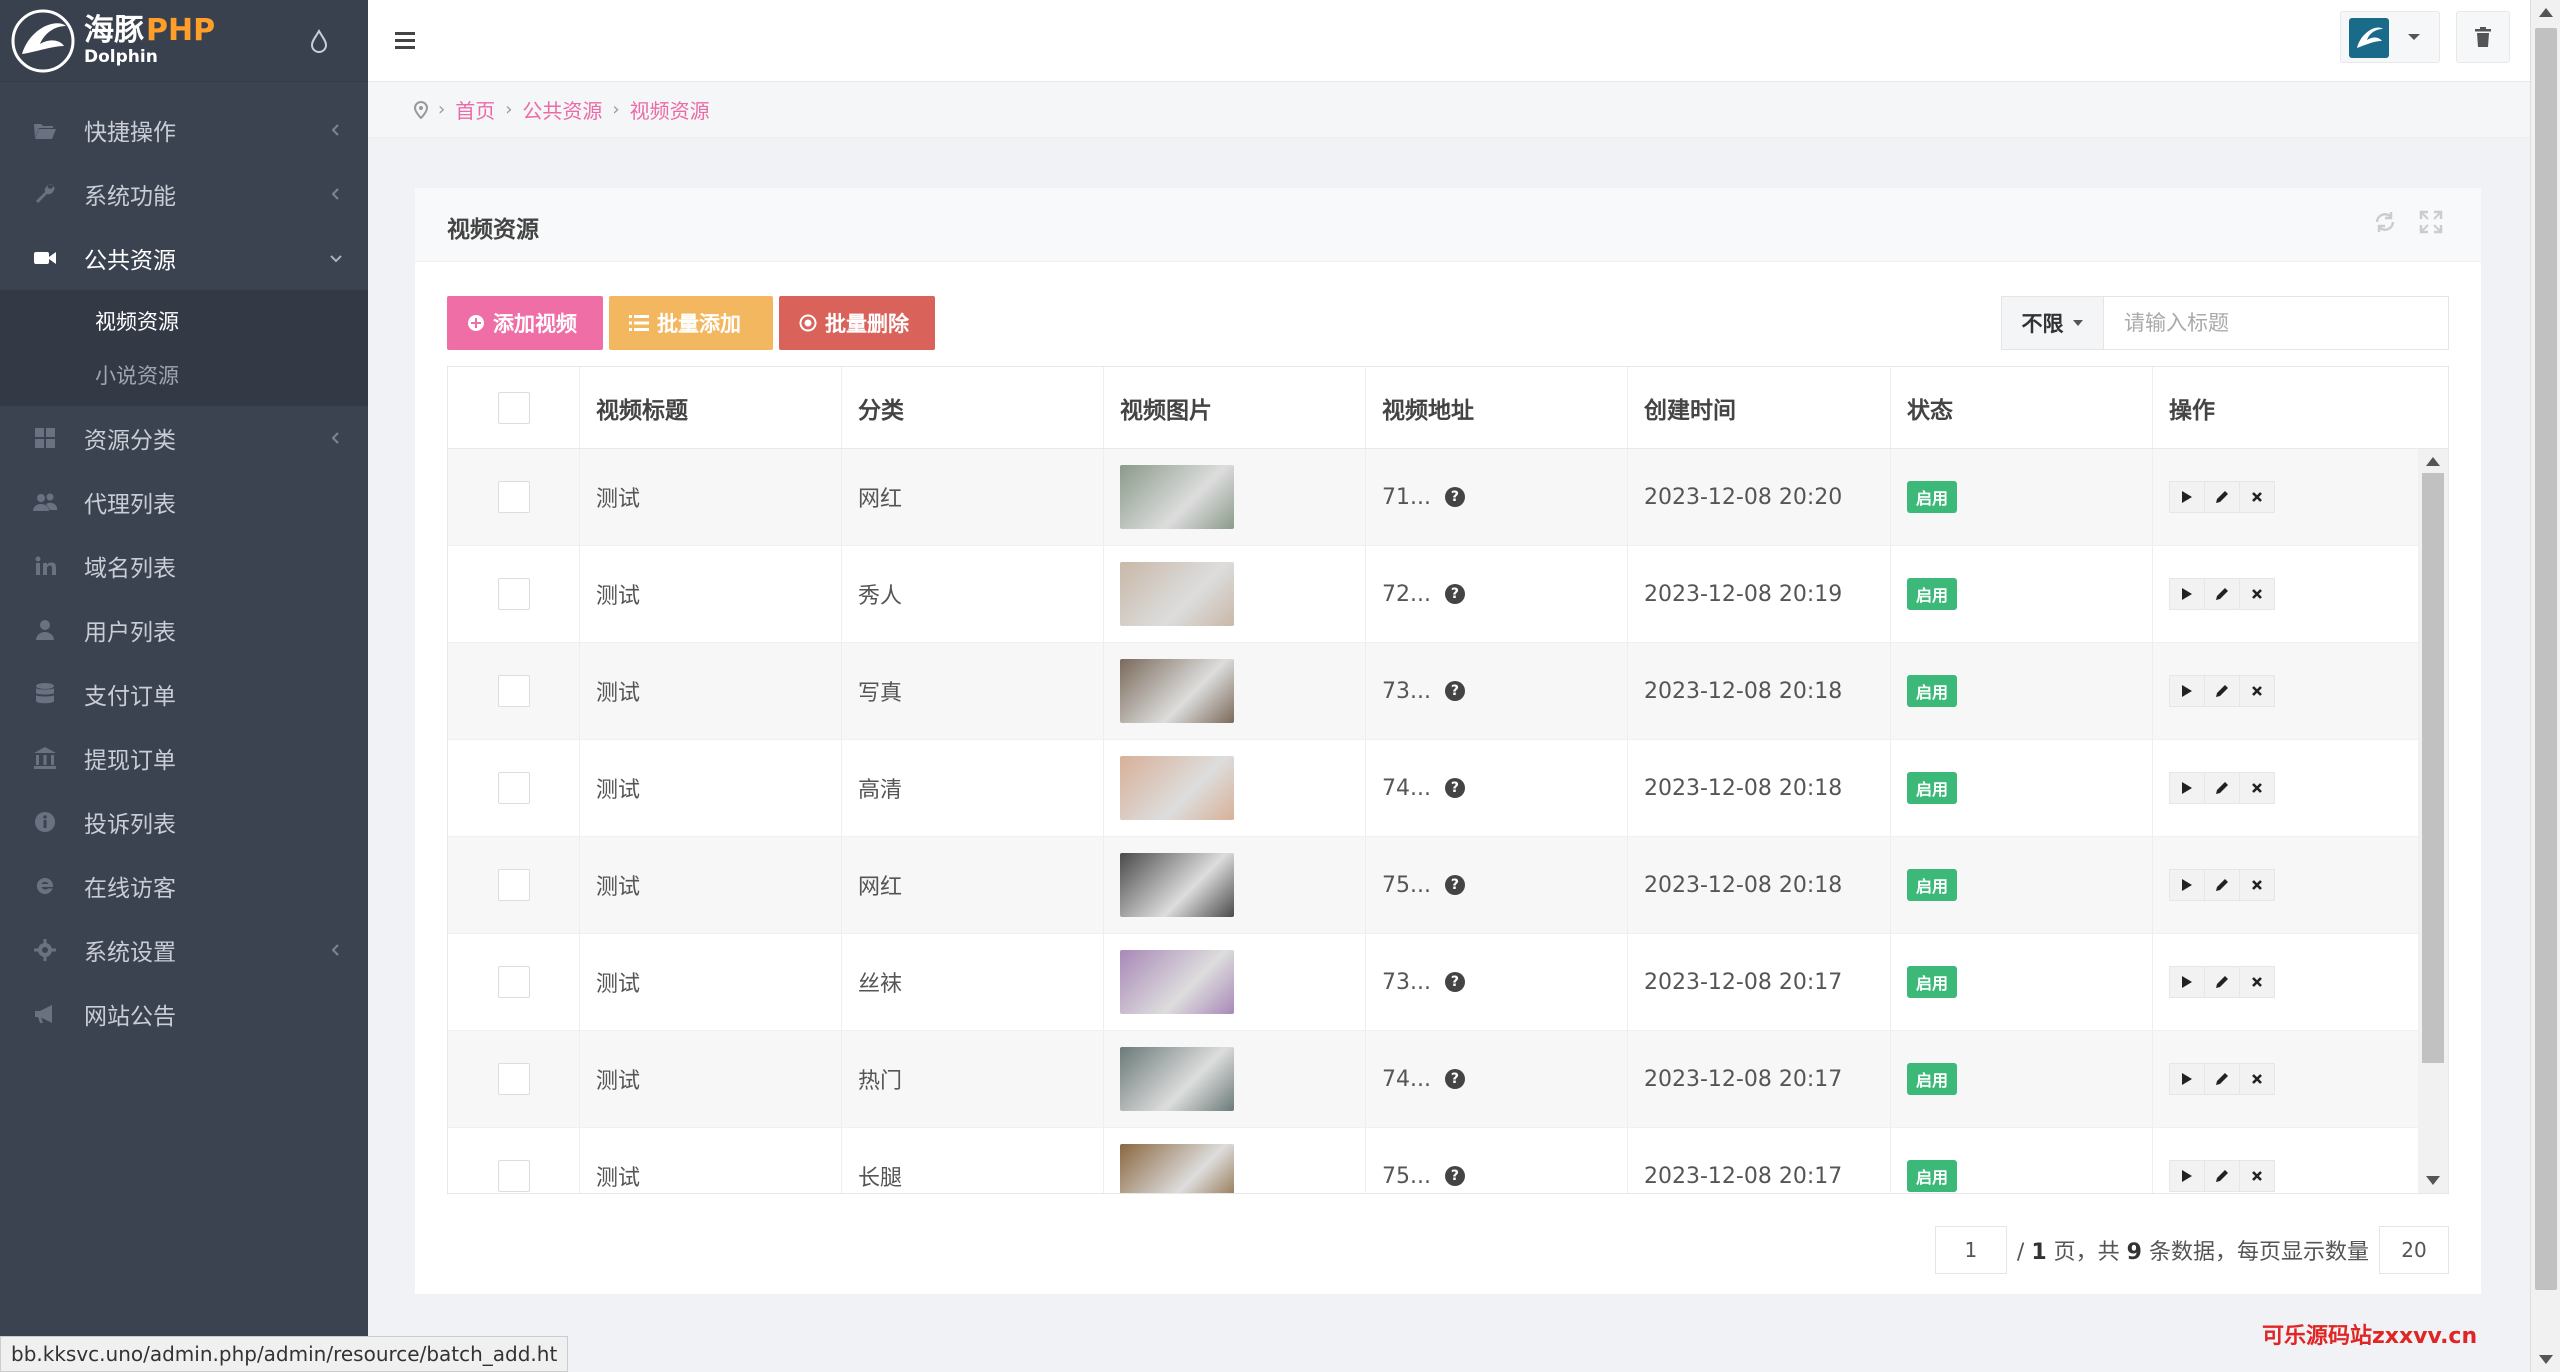 Image resolution: width=2560 pixels, height=1372 pixels. Describe the element at coordinates (2414, 1250) in the screenshot. I see `page-size-input: 20` at that location.